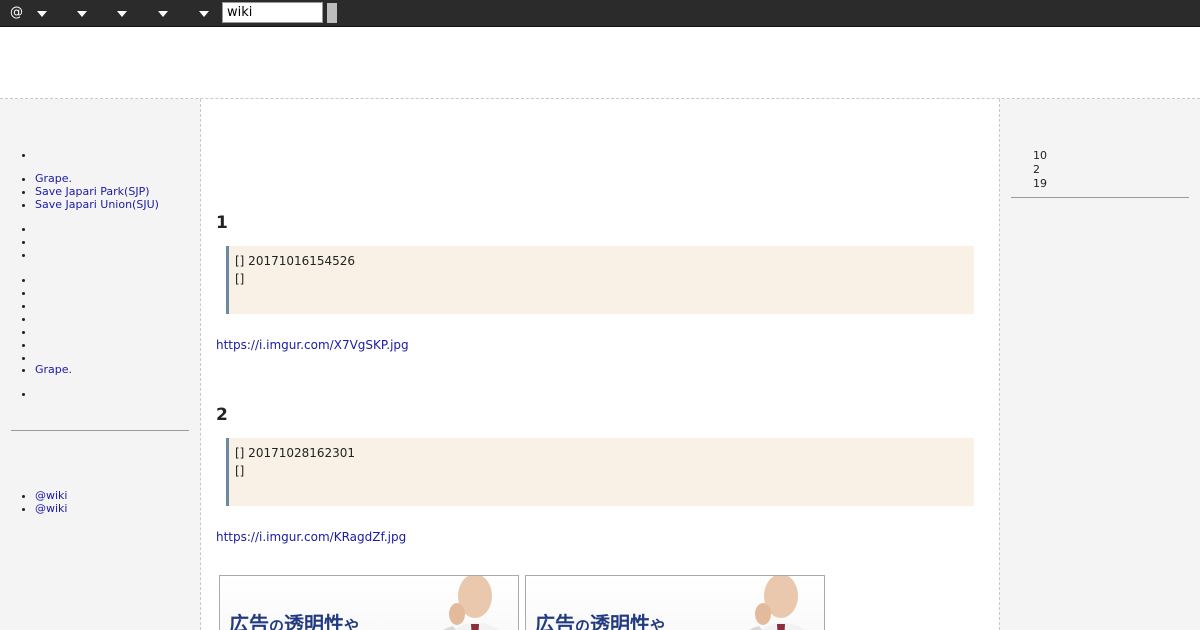 The width and height of the screenshot is (1200, 630). What do you see at coordinates (311, 537) in the screenshot?
I see `image-link-2: https://i.imgur.com/KRagdZf.jpg` at bounding box center [311, 537].